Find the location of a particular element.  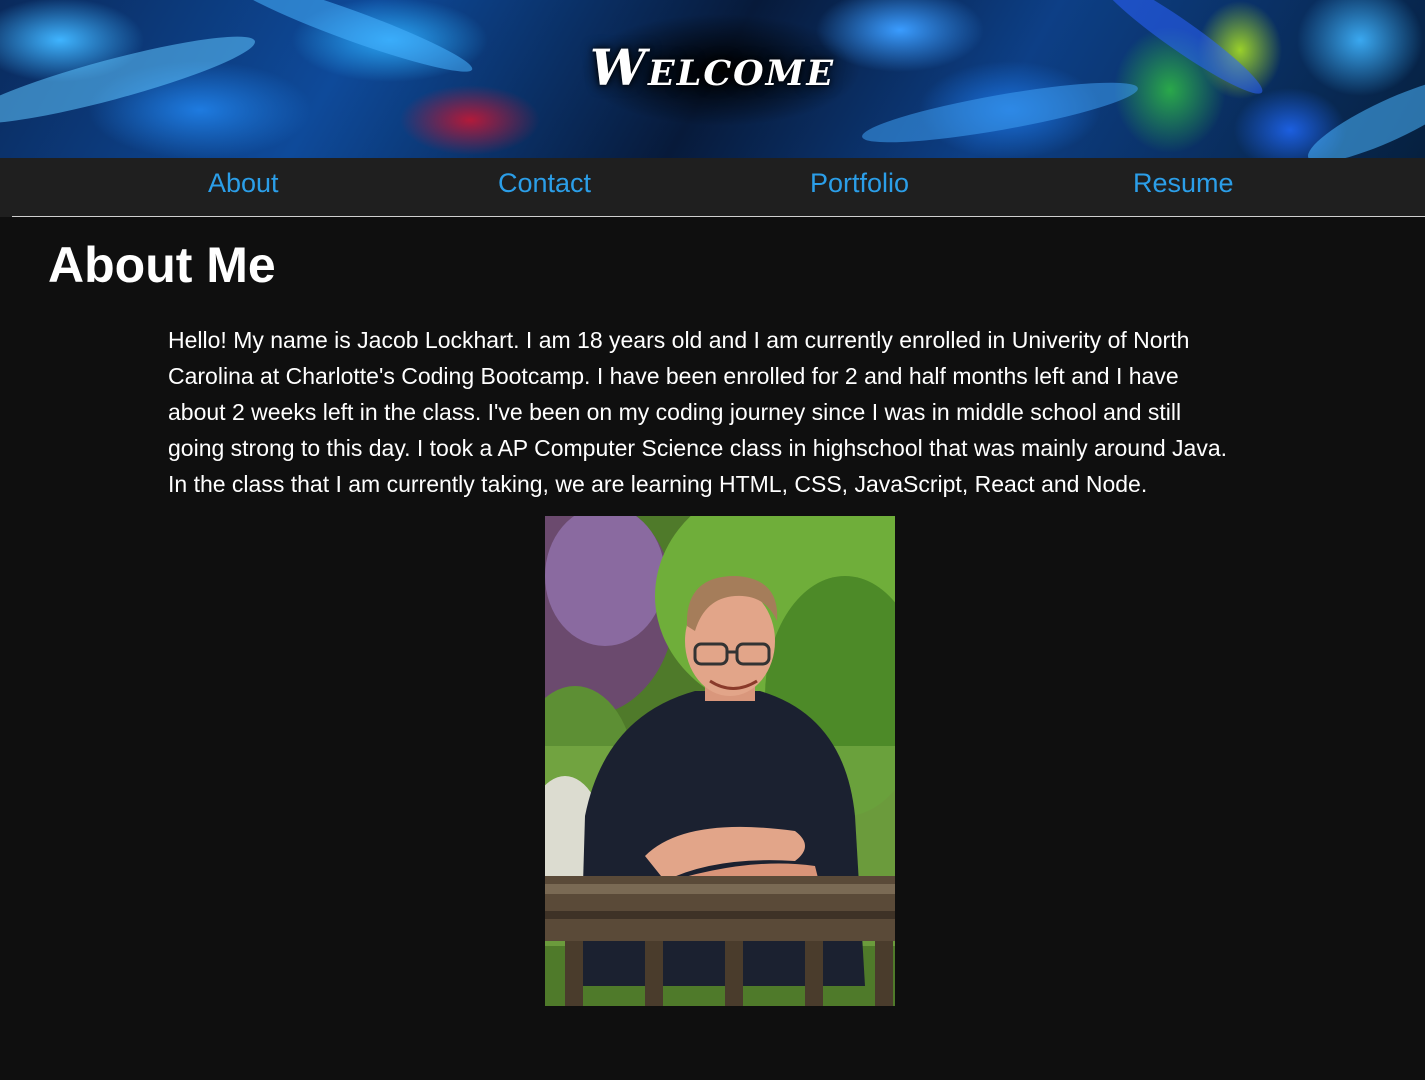

nav-link-about: About is located at coordinates (243, 183).